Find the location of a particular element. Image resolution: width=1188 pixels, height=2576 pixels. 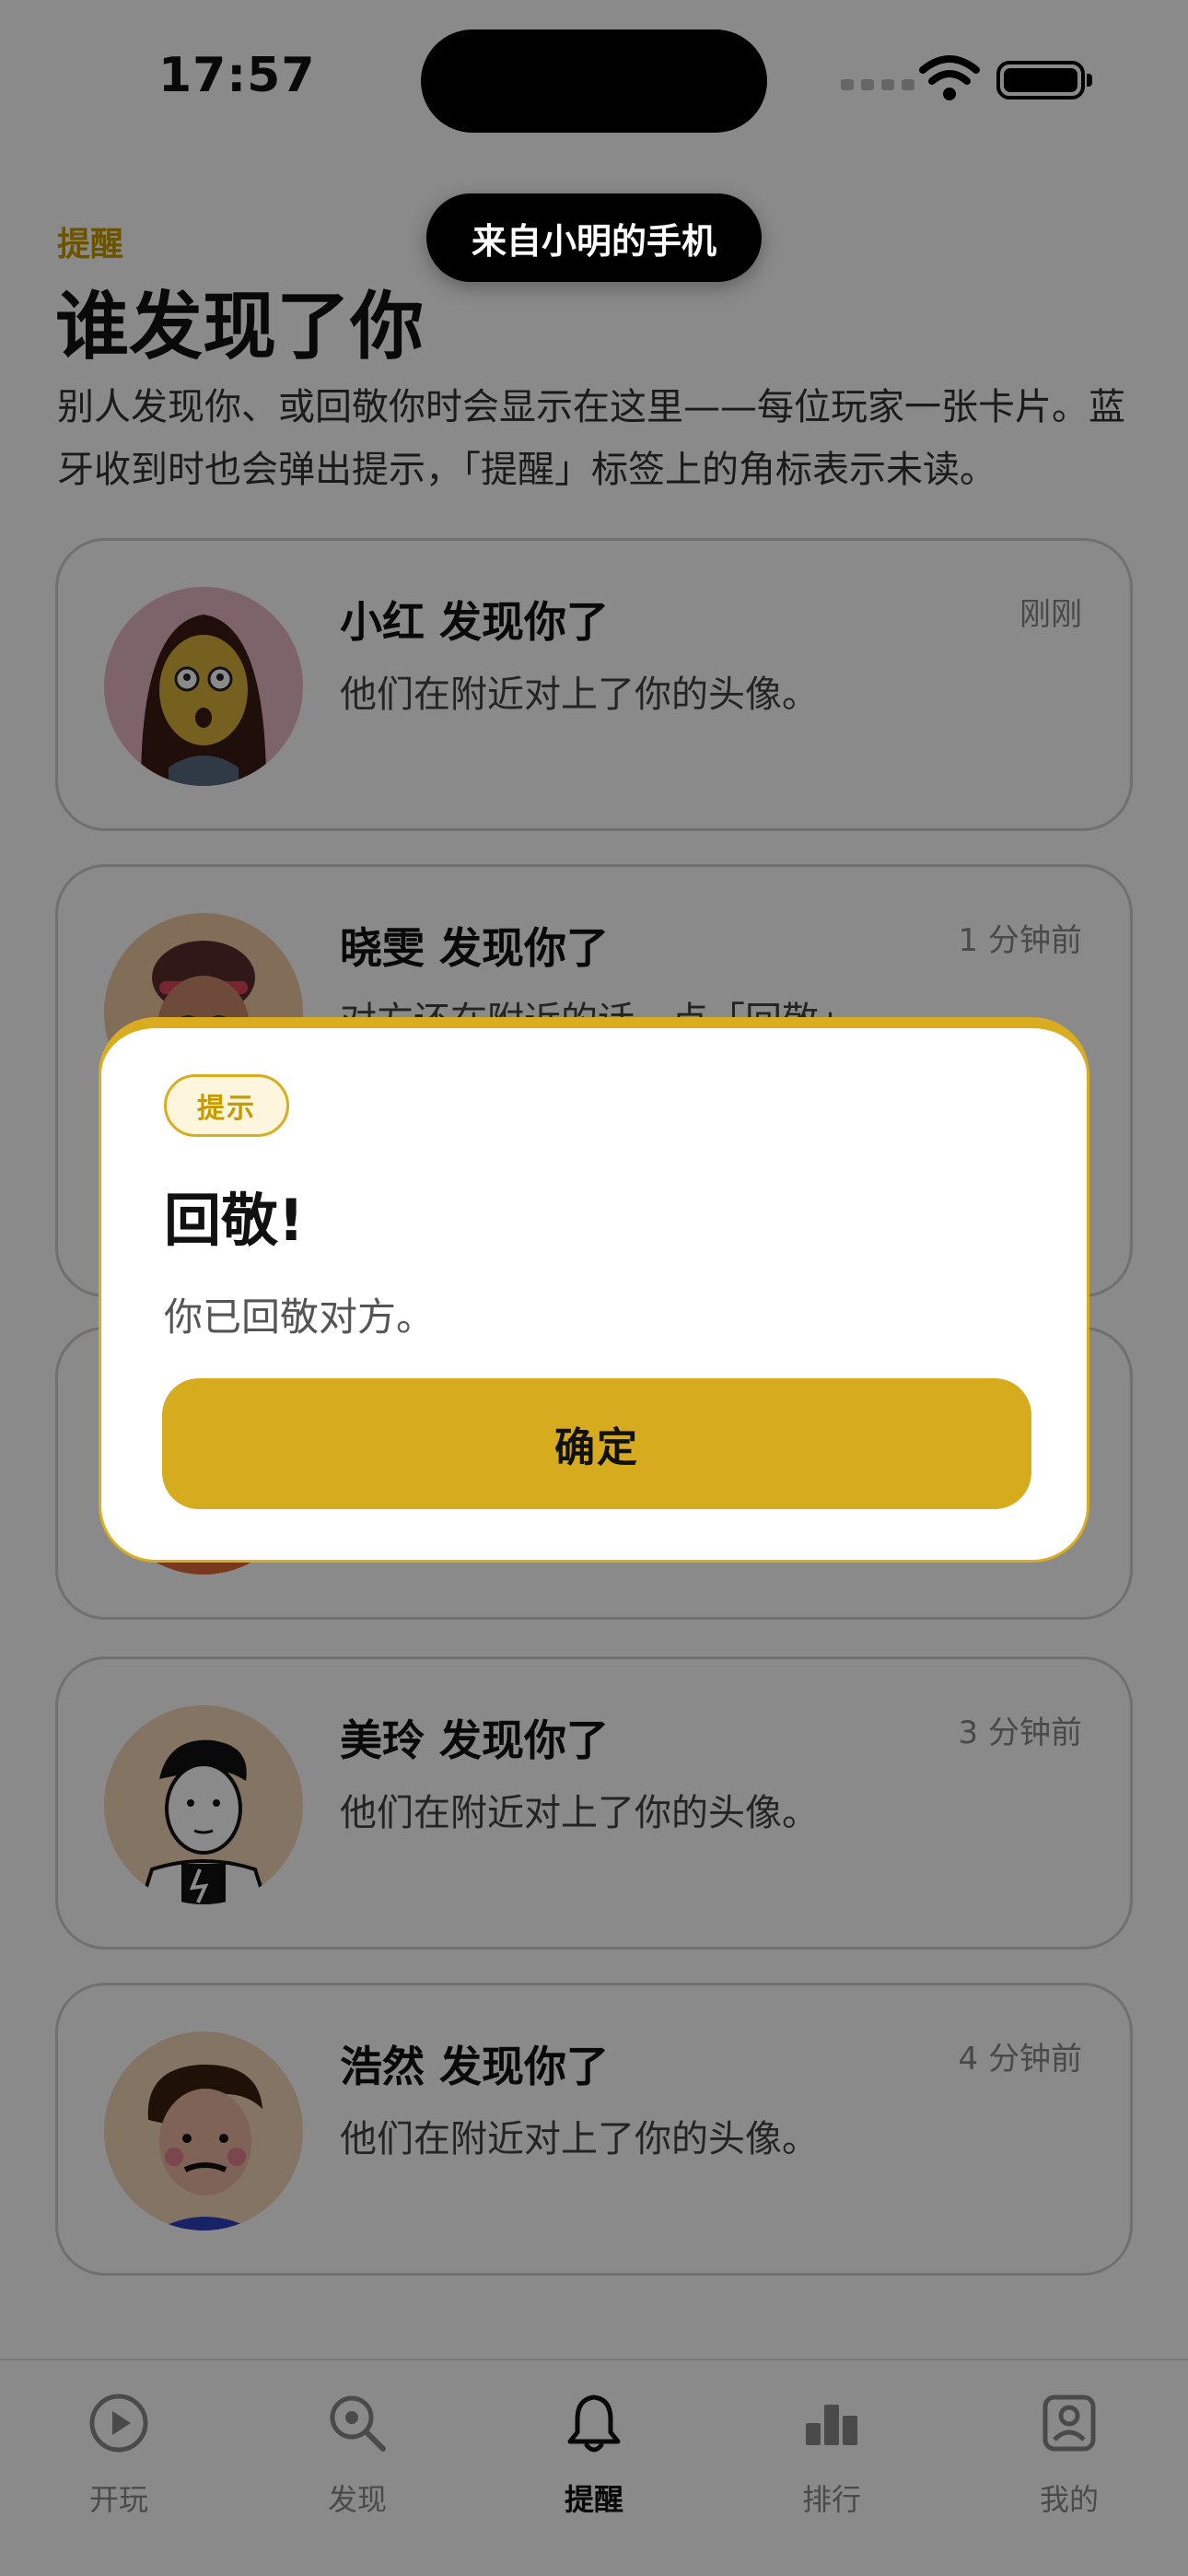

confirm-button: 确定 is located at coordinates (596, 1443).